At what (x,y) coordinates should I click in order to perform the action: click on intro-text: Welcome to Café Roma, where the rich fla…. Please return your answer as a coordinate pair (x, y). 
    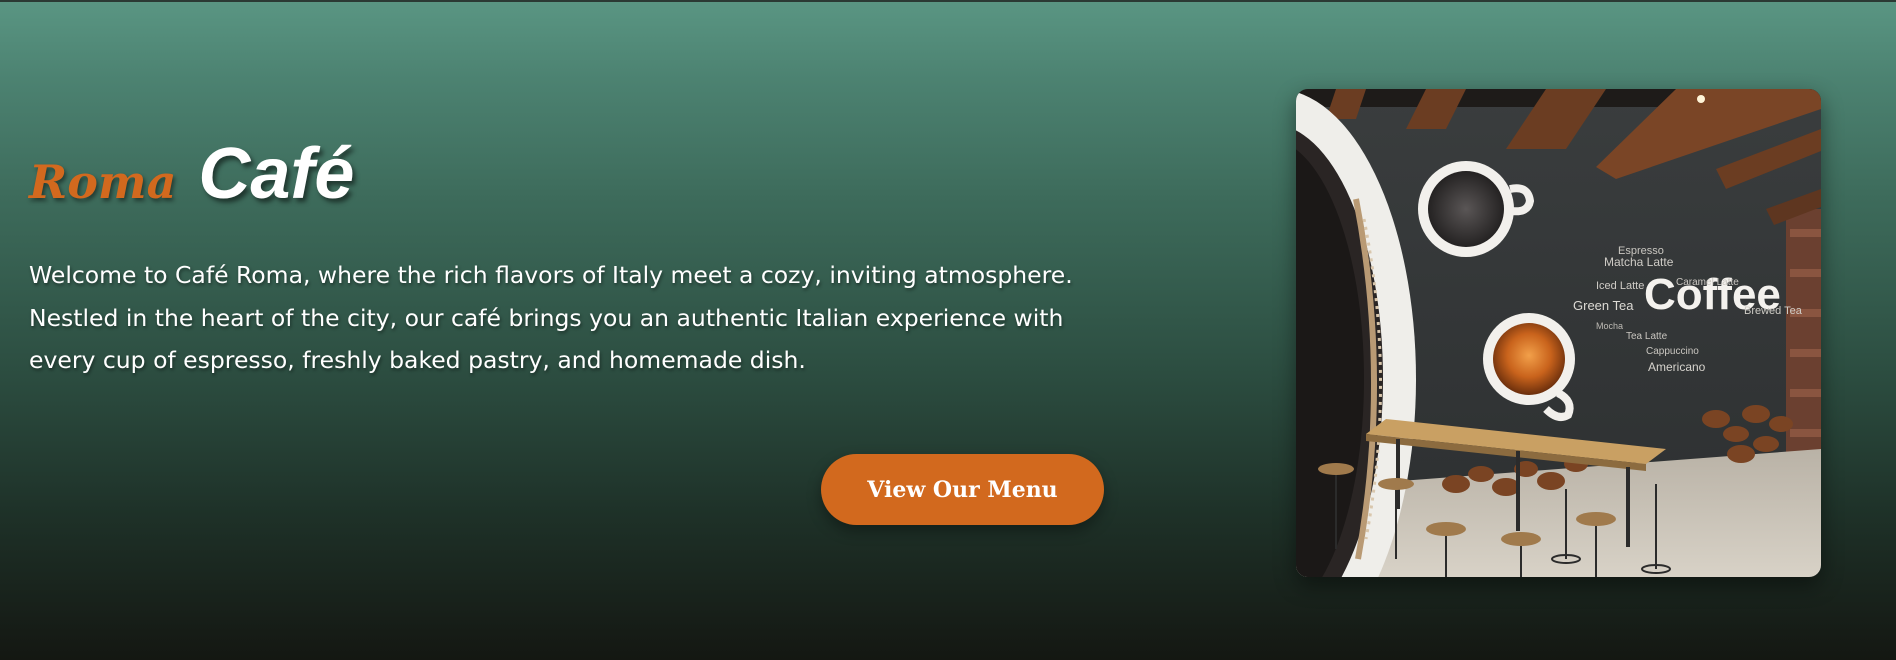
    Looking at the image, I should click on (551, 317).